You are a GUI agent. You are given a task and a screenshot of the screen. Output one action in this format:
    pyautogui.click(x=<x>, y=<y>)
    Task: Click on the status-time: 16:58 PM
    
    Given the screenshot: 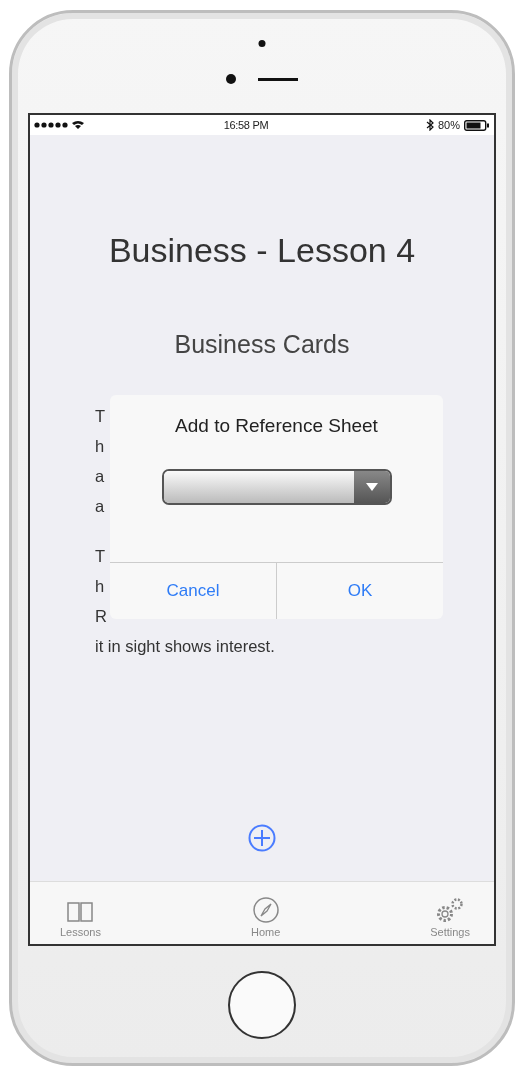 What is the action you would take?
    pyautogui.click(x=246, y=125)
    